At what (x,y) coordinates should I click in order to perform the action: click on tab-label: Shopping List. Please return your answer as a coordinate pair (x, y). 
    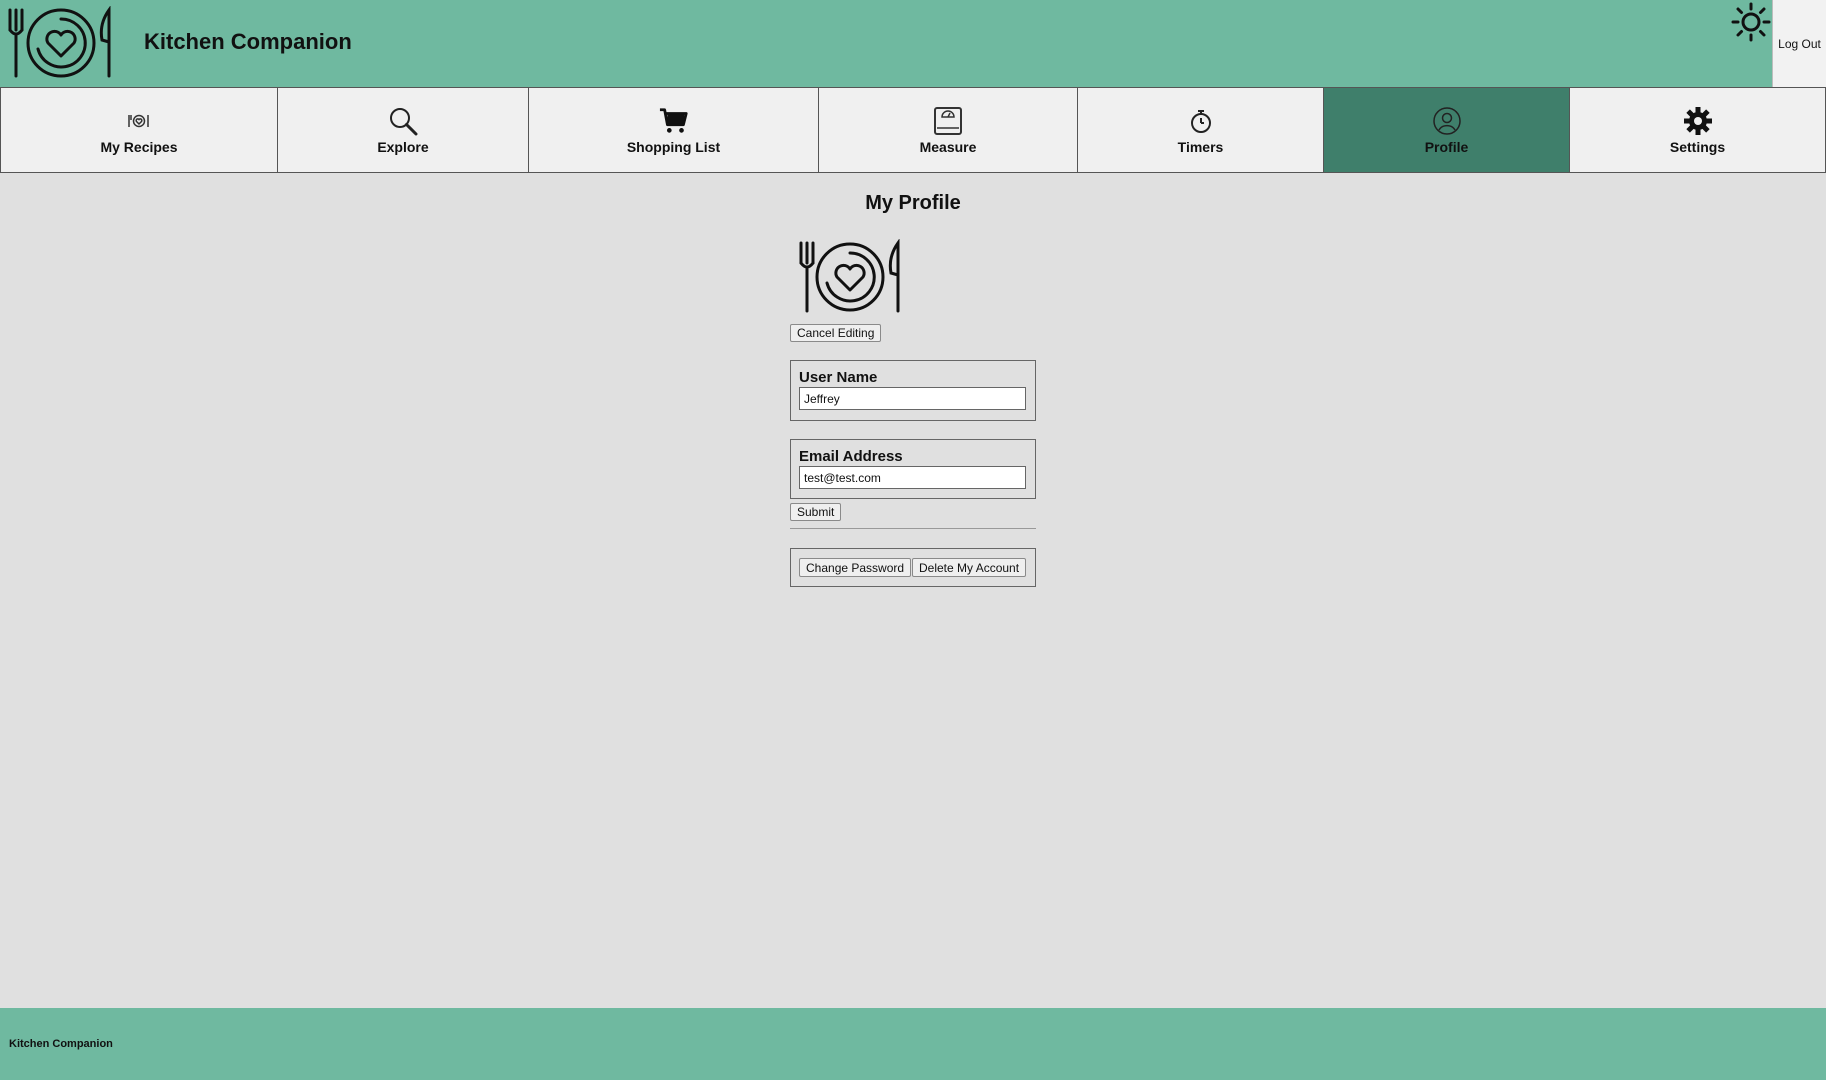
    Looking at the image, I should click on (673, 146).